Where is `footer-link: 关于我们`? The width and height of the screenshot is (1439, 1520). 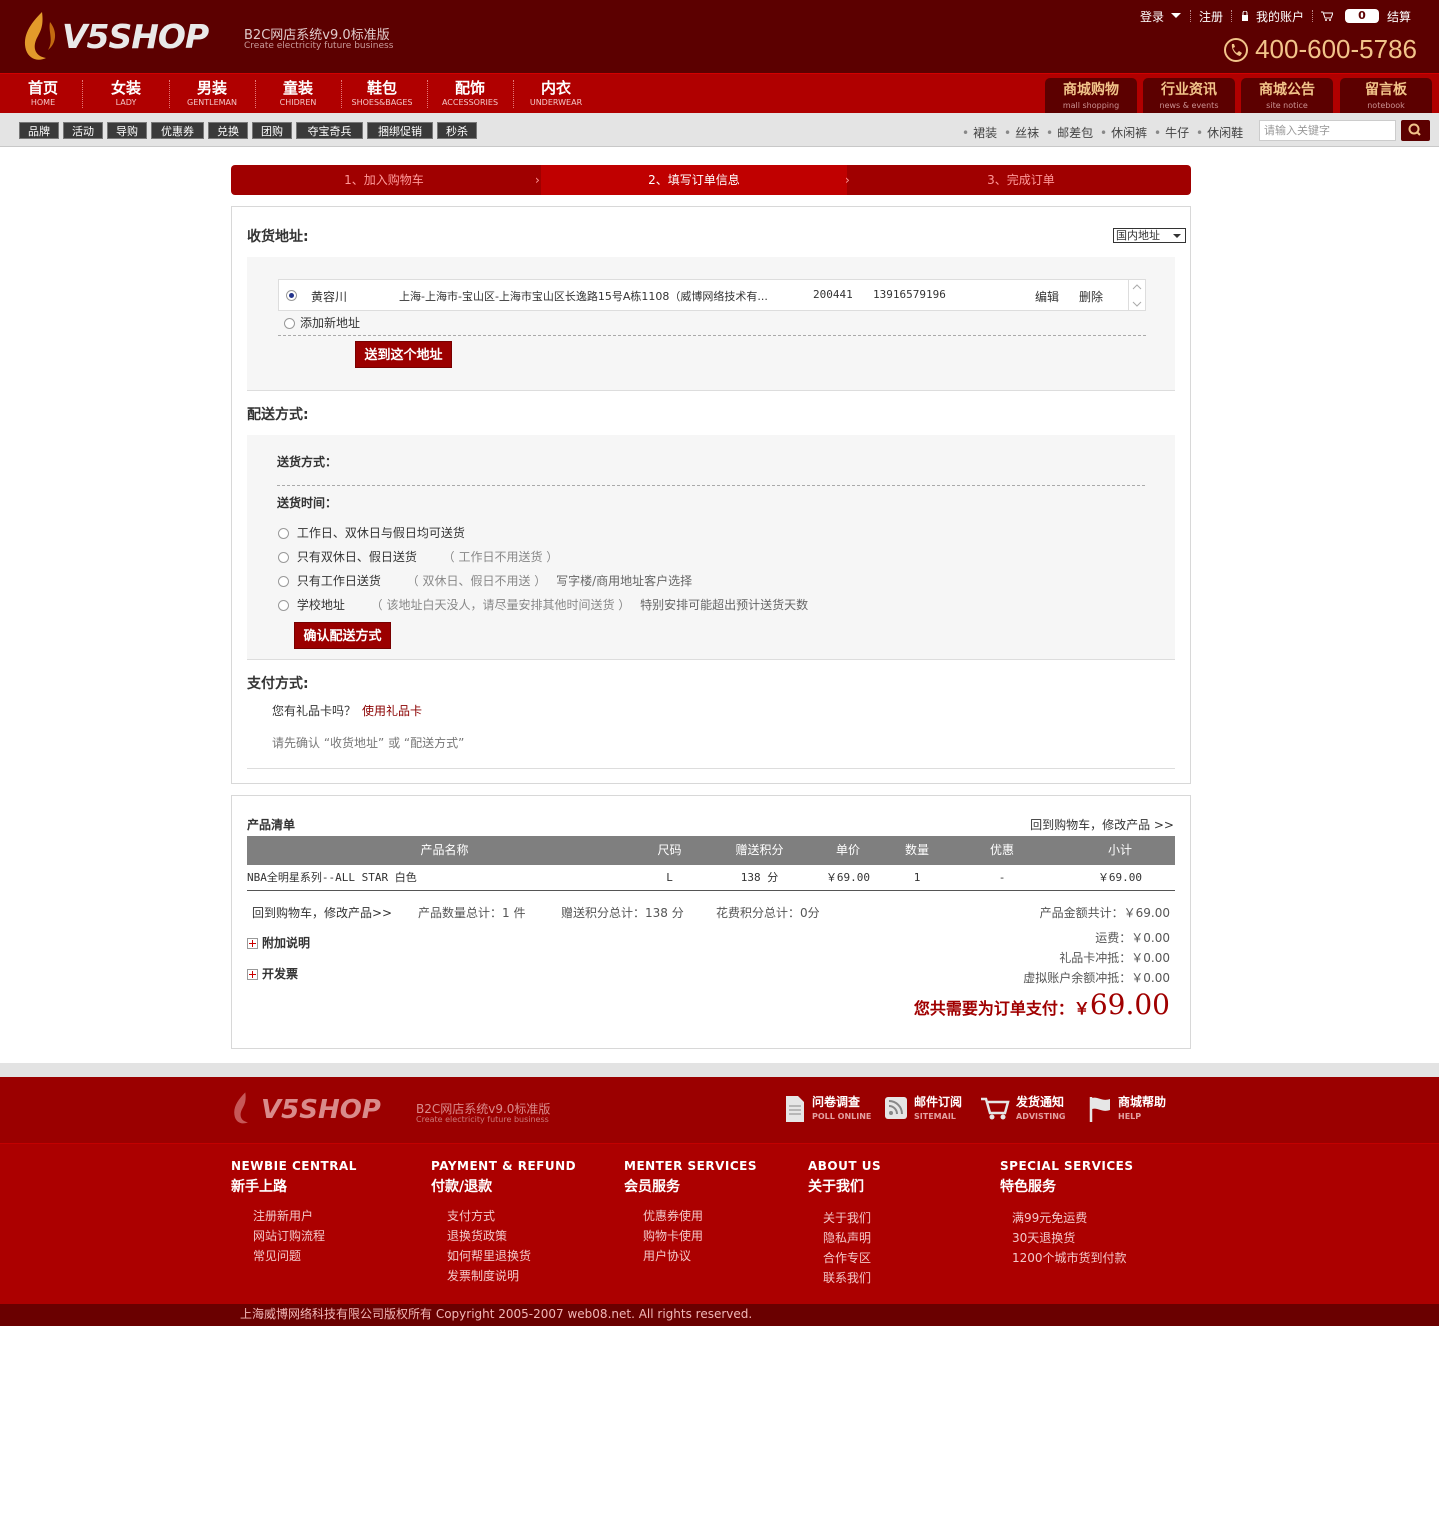 footer-link: 关于我们 is located at coordinates (852, 1218).